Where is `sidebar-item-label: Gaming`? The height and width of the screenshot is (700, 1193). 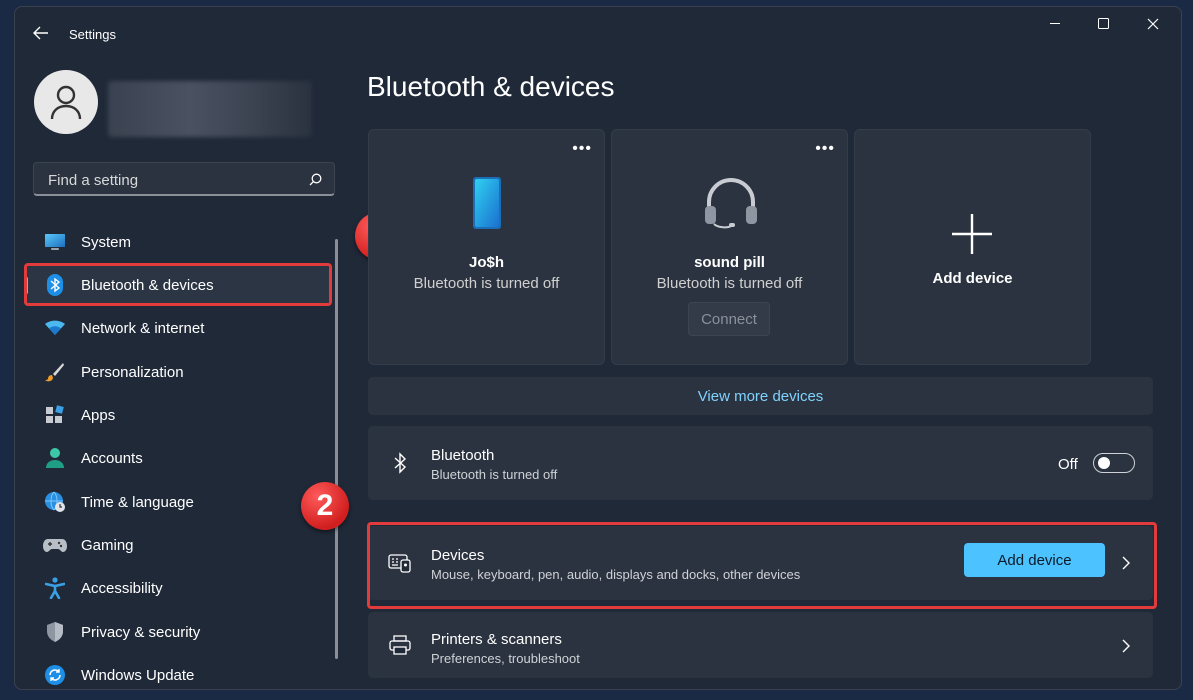 sidebar-item-label: Gaming is located at coordinates (107, 545).